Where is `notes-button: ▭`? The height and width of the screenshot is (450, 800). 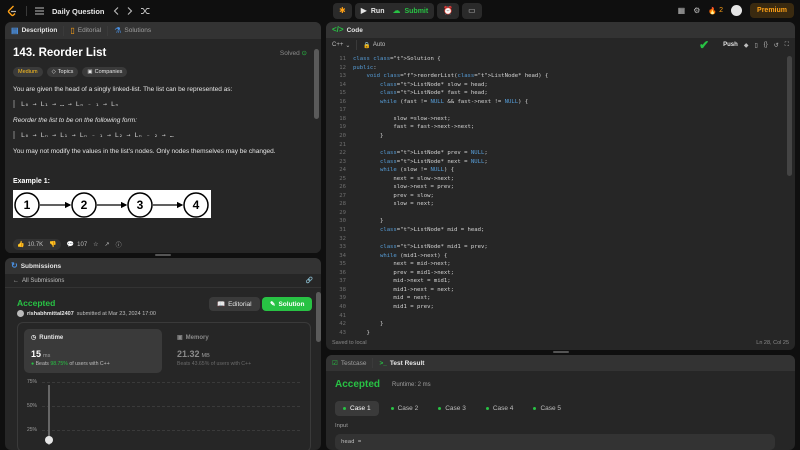 notes-button: ▭ is located at coordinates (472, 11).